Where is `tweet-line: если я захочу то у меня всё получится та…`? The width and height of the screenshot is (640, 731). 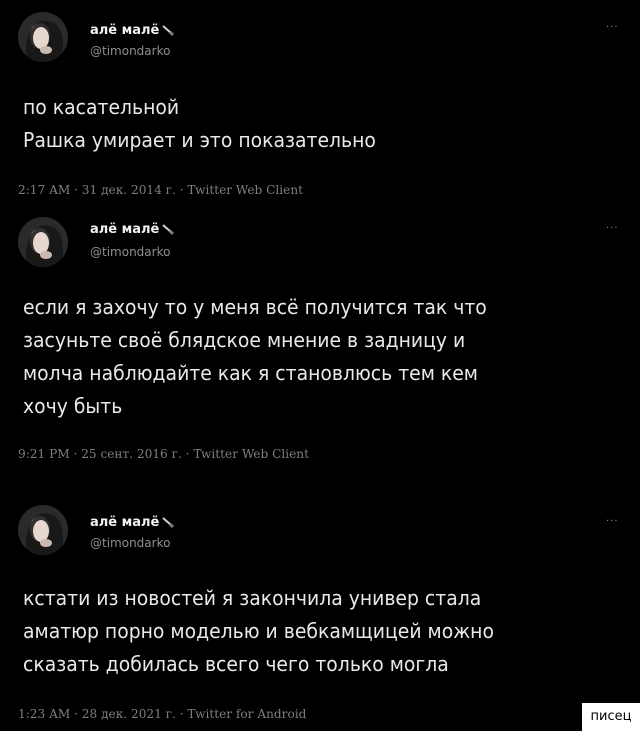
tweet-line: если я захочу то у меня всё получится та… is located at coordinates (255, 307).